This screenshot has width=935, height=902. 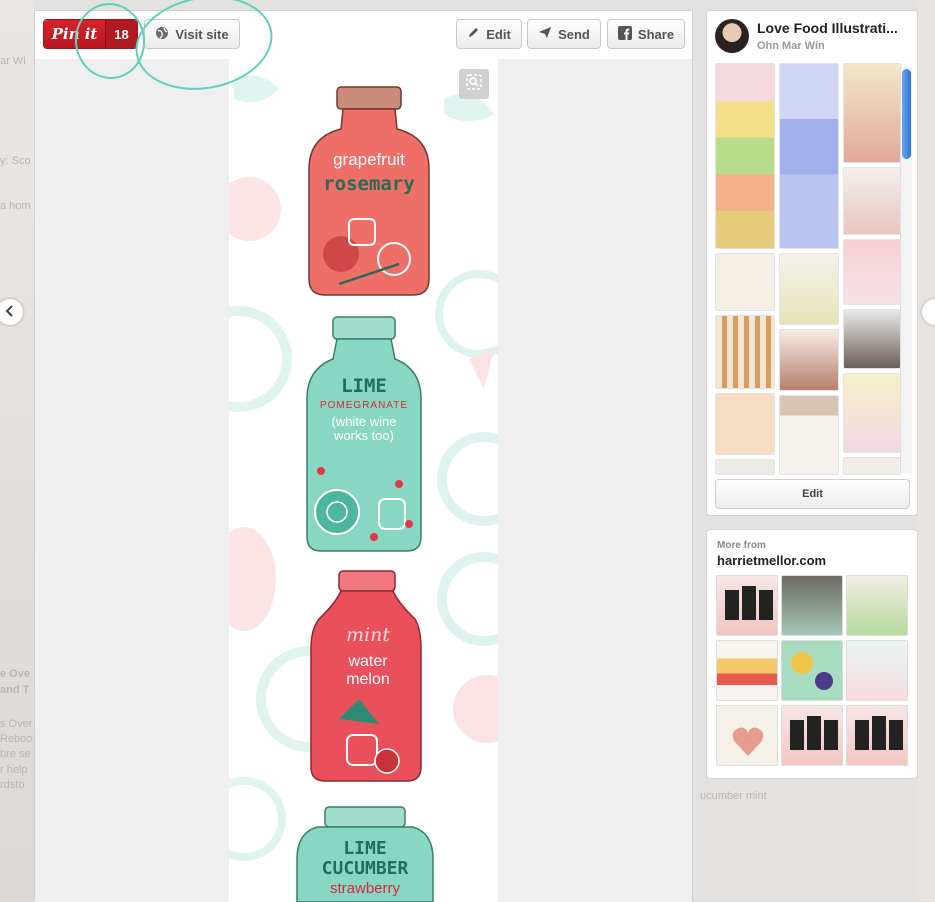 What do you see at coordinates (741, 545) in the screenshot?
I see `more-from-label: More from` at bounding box center [741, 545].